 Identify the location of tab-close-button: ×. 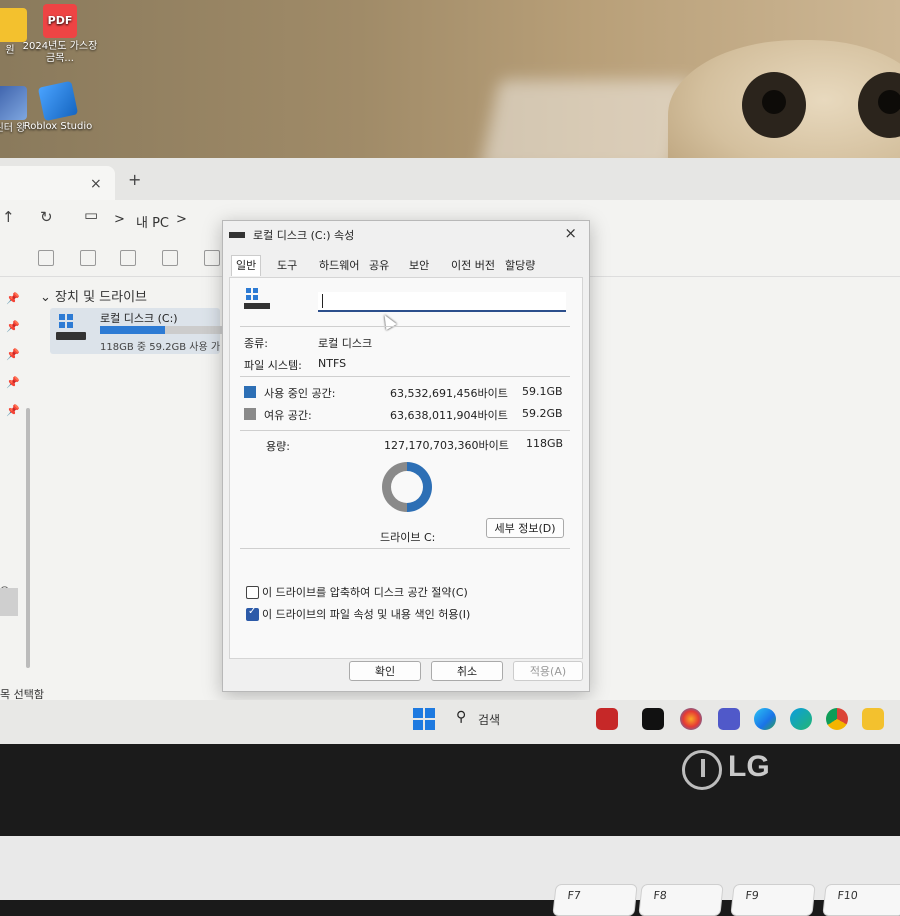
(96, 184).